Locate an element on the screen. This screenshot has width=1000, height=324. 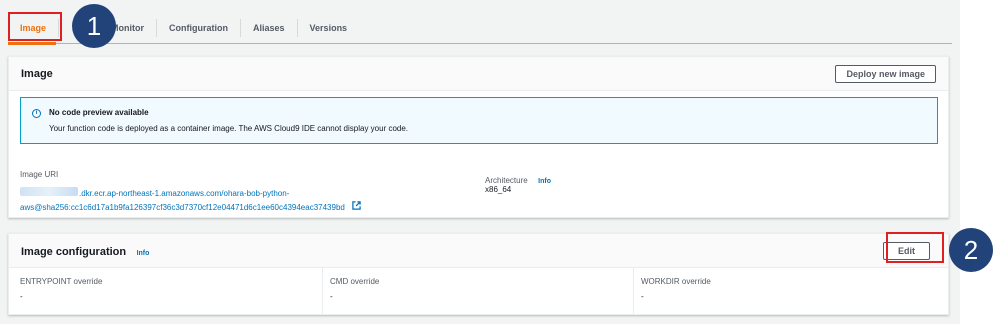
entrypoint-override-value: - is located at coordinates (21, 296).